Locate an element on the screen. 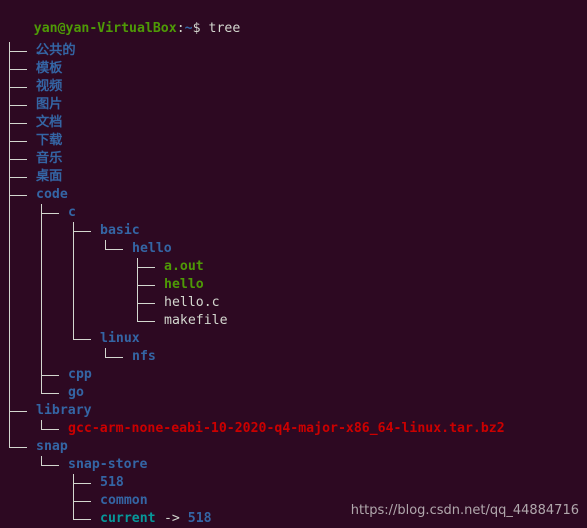 This screenshot has width=587, height=528. tree-node-label: 图片 is located at coordinates (49, 105).